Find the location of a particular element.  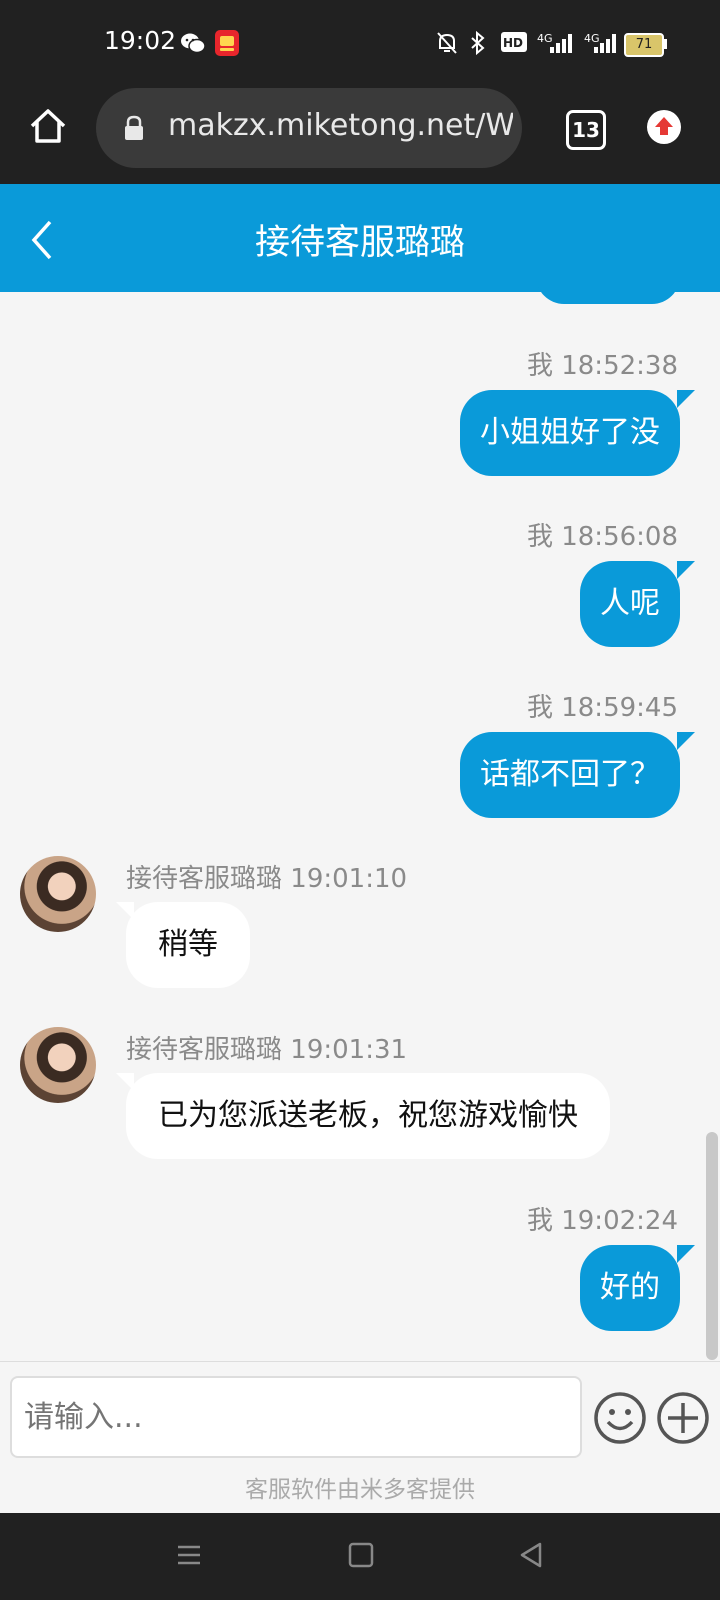

message-time: 19:01:31 is located at coordinates (349, 1050).